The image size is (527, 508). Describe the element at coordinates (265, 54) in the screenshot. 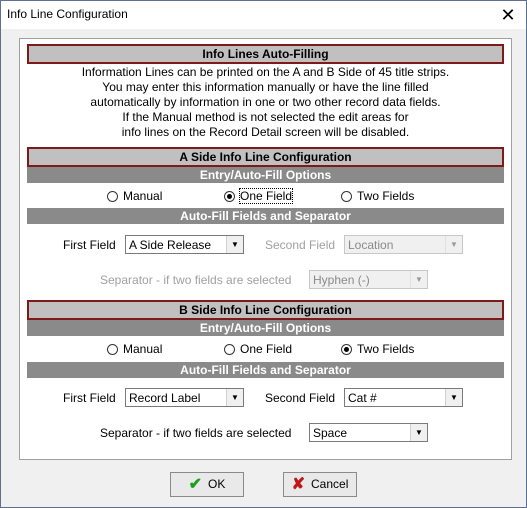

I see `auto-filling-header: Info Lines Auto-Filling` at that location.